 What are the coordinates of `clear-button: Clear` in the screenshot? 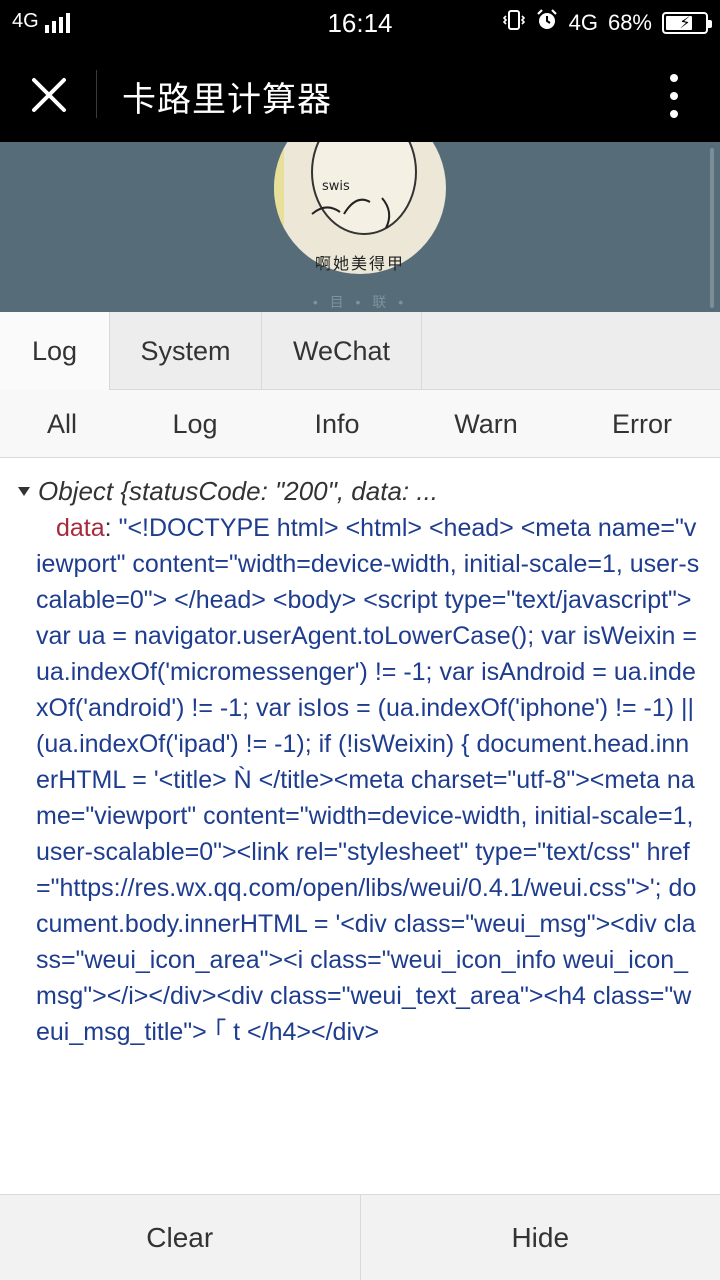 It's located at (180, 1237).